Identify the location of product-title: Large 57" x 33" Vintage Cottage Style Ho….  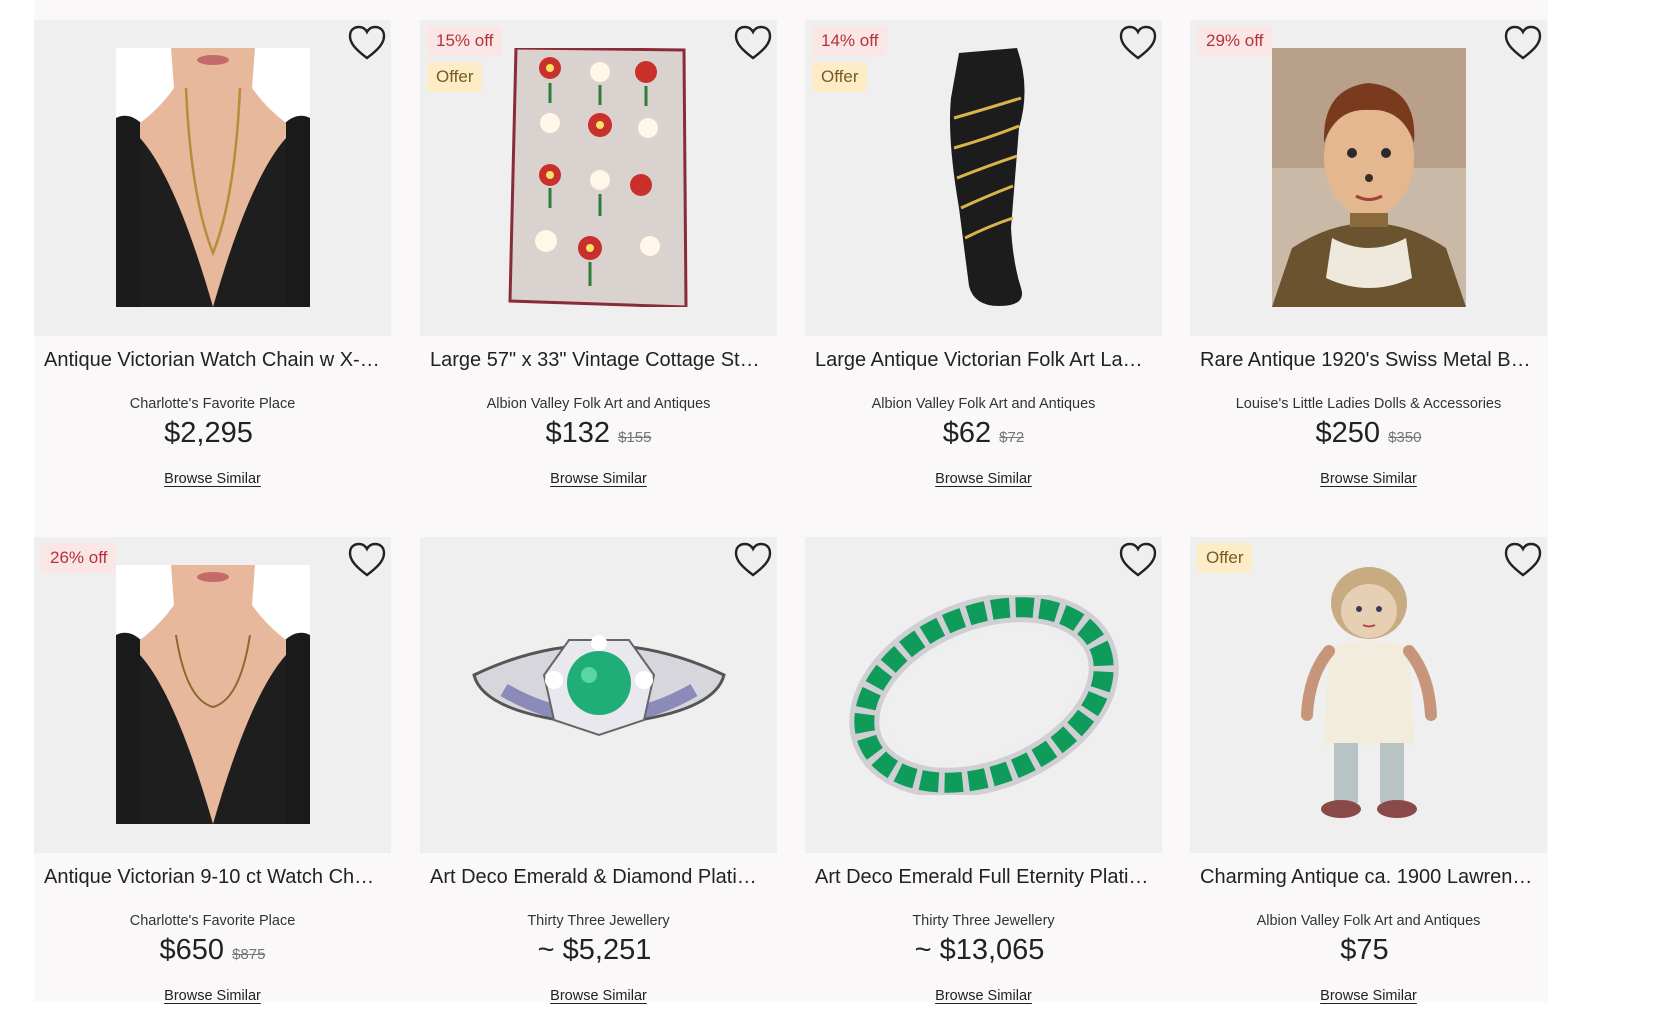
(598, 360).